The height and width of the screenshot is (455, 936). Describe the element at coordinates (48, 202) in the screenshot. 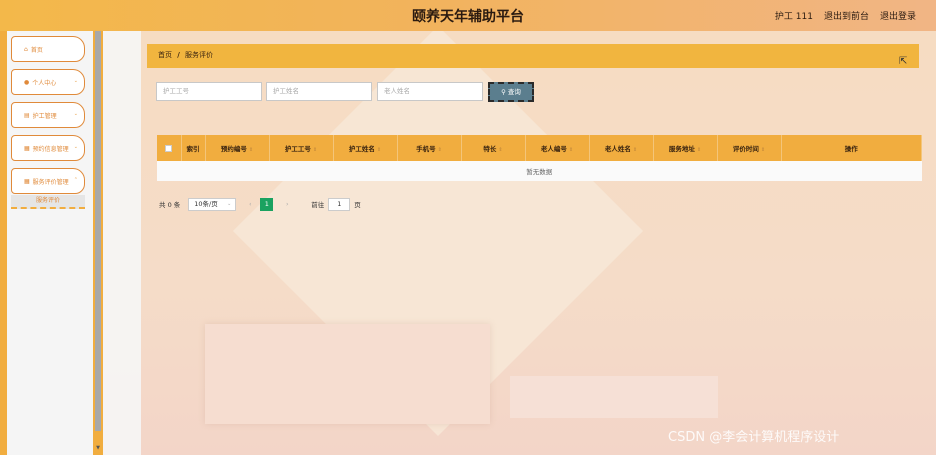

I see `sidebar-subitem-review: 服务评价` at that location.